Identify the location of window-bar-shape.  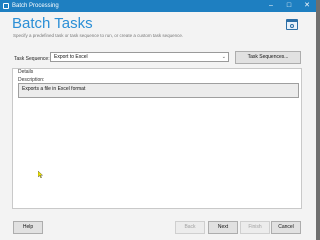
(292, 21).